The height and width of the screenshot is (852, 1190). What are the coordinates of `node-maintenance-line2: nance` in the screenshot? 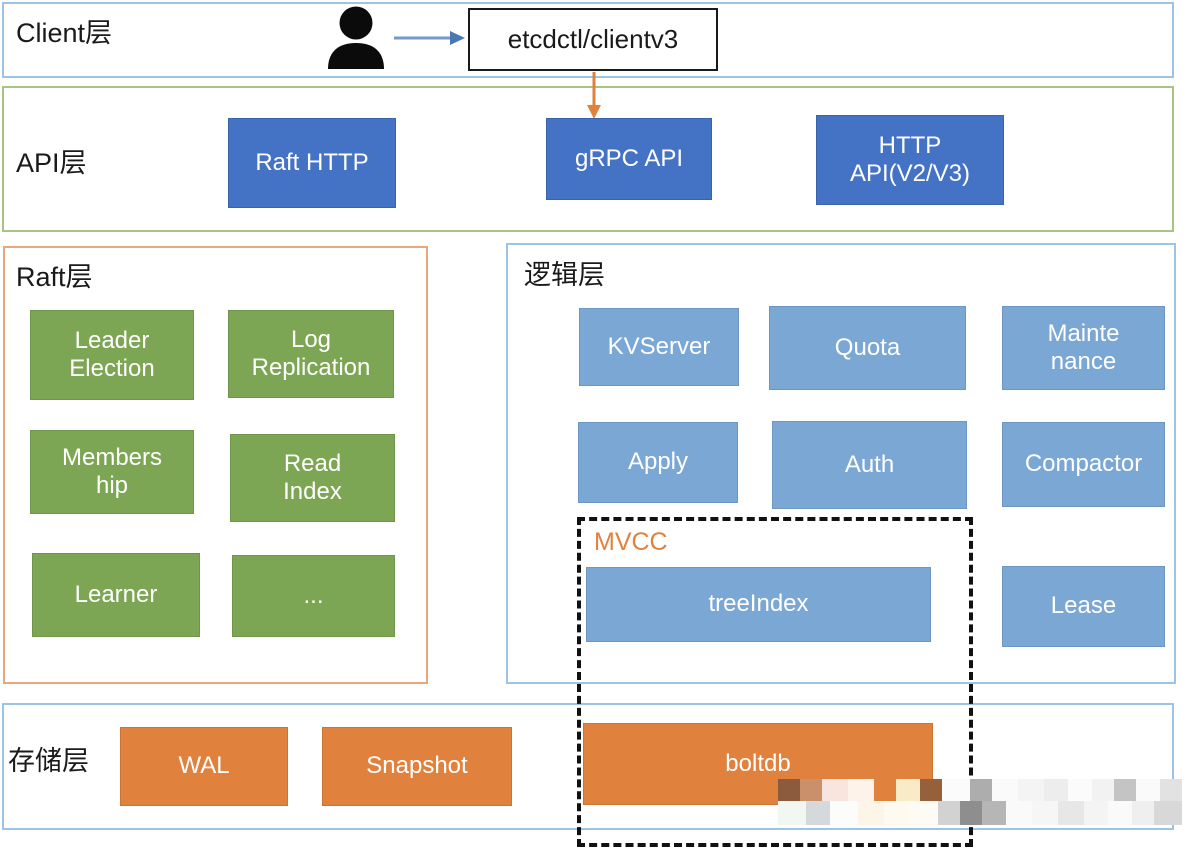 It's located at (1083, 361).